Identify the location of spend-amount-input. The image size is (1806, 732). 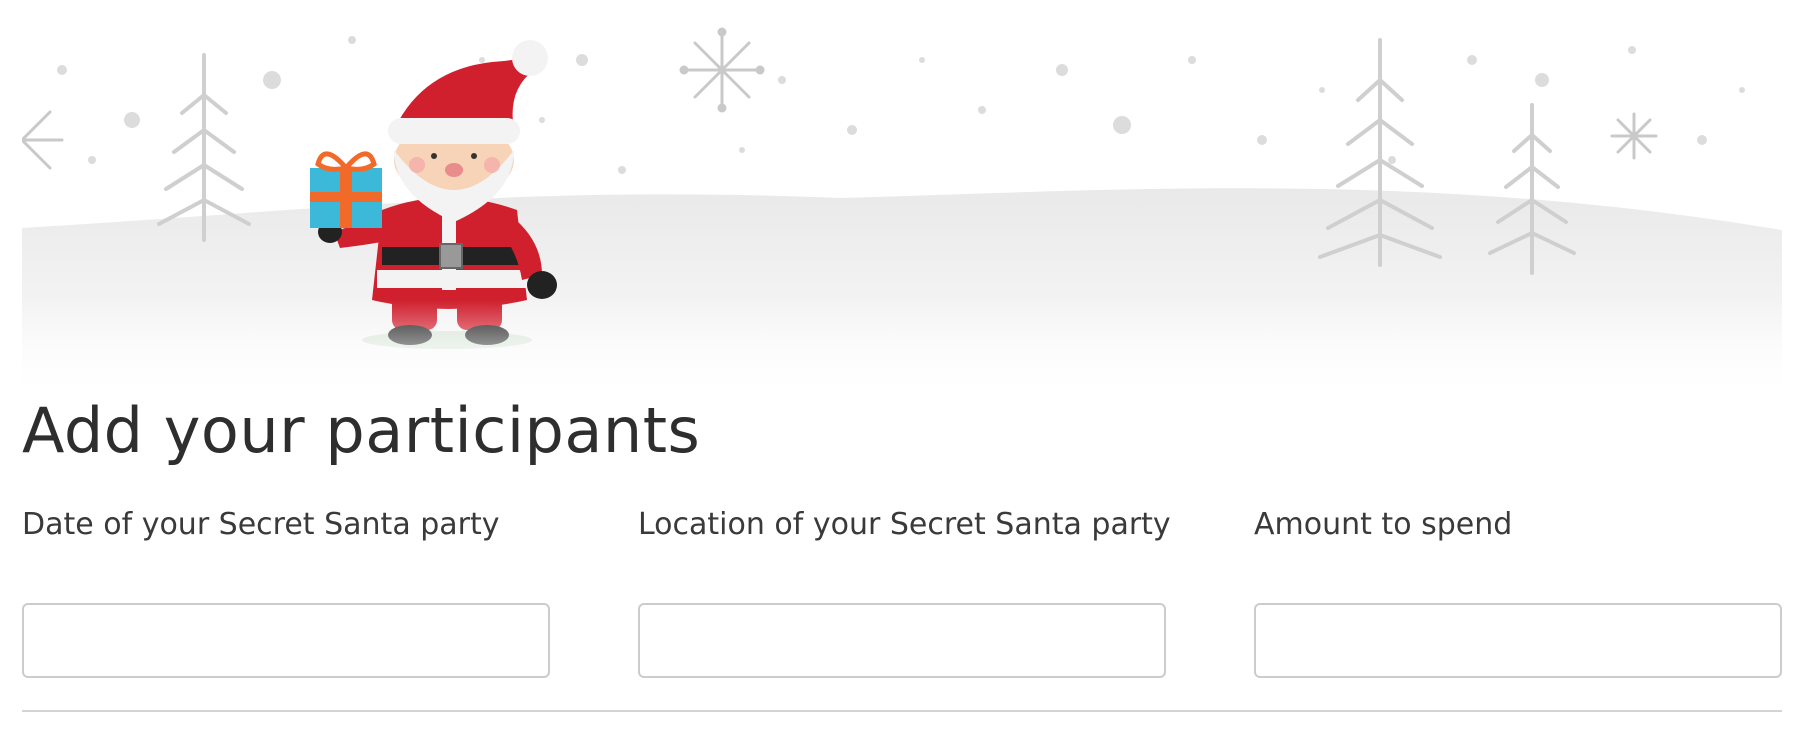
(1518, 640).